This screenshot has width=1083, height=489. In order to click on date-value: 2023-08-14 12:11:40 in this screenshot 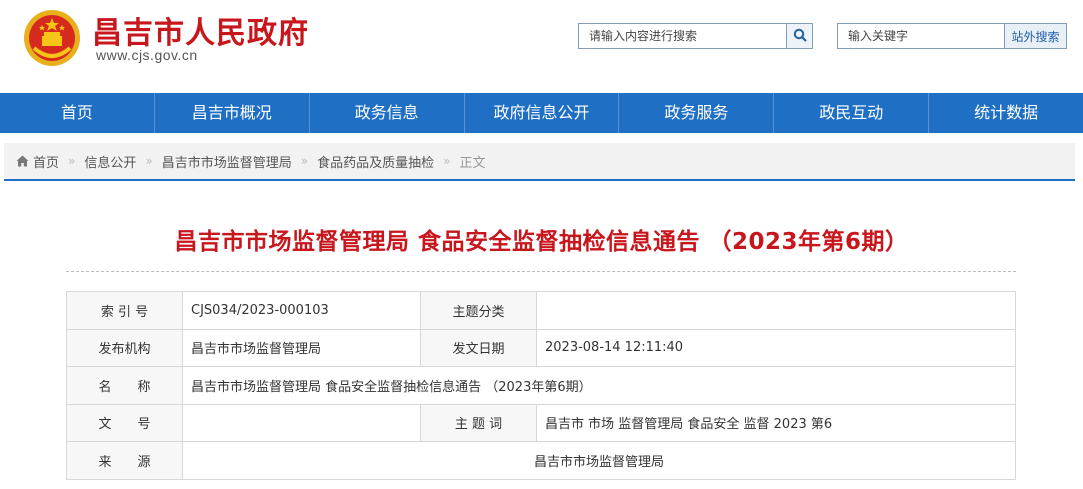, I will do `click(776, 347)`.